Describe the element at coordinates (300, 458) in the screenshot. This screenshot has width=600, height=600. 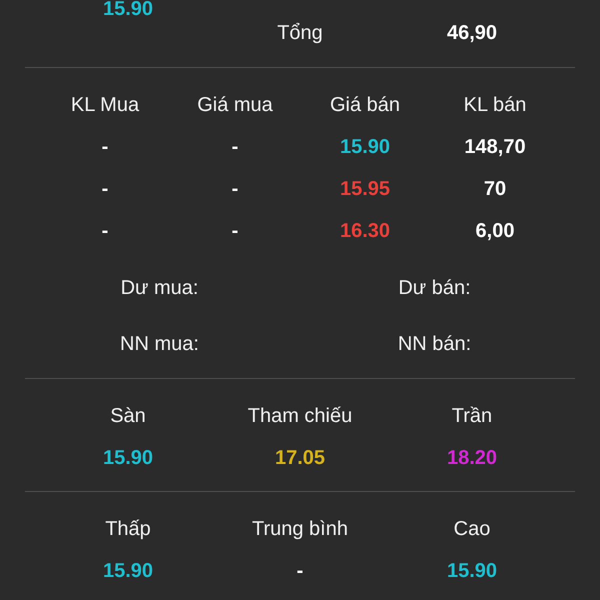
I see `price-value: 17.05` at that location.